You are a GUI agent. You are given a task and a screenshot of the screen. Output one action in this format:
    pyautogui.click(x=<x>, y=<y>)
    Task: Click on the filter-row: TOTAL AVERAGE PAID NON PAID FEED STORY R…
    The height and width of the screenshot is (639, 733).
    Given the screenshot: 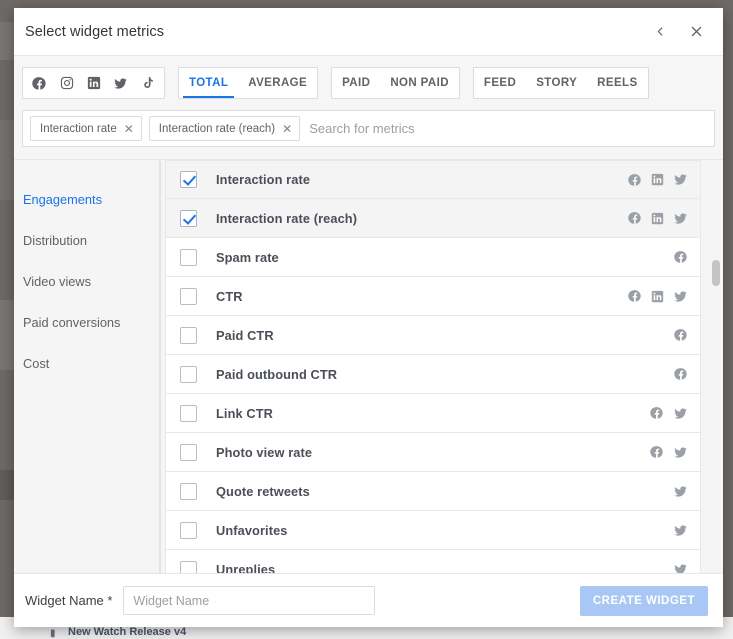 What is the action you would take?
    pyautogui.click(x=368, y=83)
    